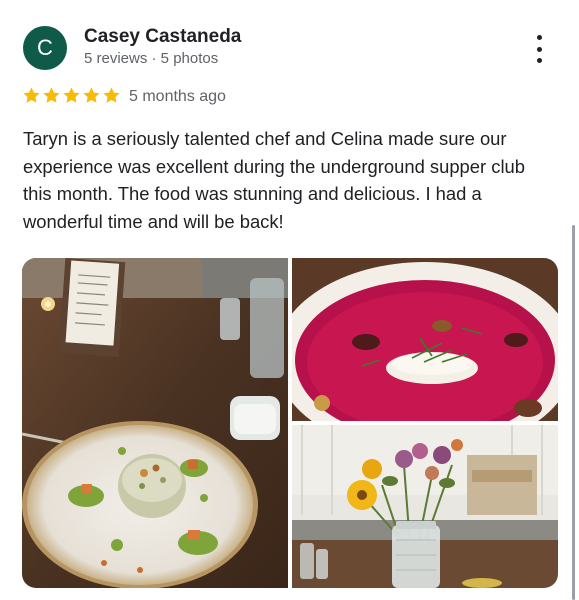  What do you see at coordinates (573, 412) in the screenshot?
I see `scrollbar` at bounding box center [573, 412].